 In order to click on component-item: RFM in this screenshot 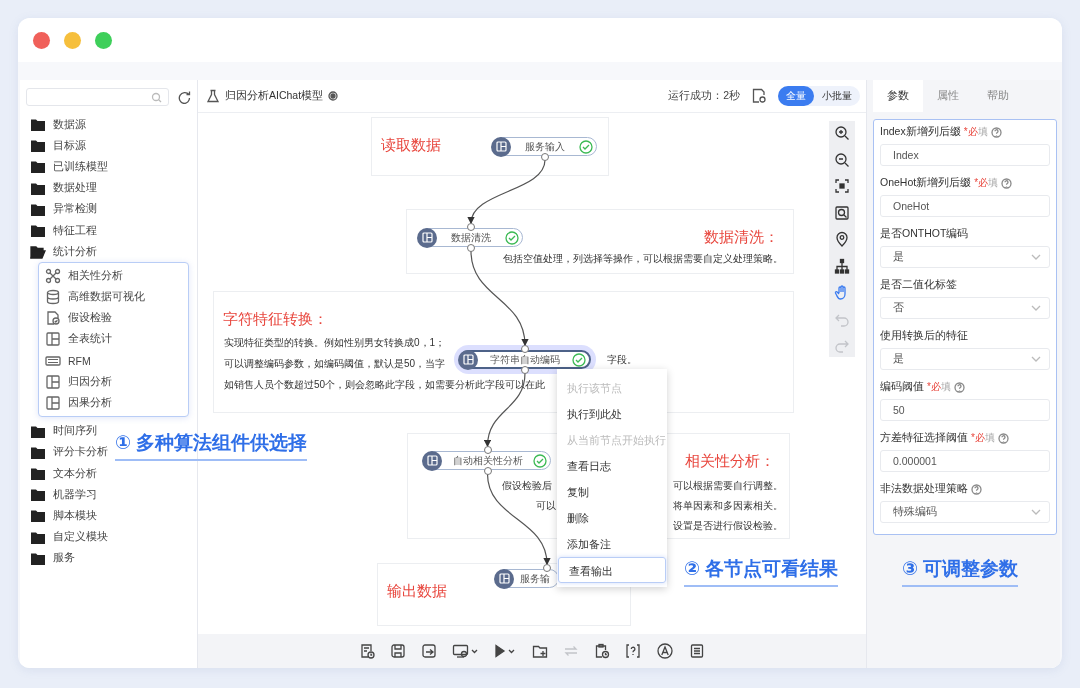, I will do `click(113, 361)`.